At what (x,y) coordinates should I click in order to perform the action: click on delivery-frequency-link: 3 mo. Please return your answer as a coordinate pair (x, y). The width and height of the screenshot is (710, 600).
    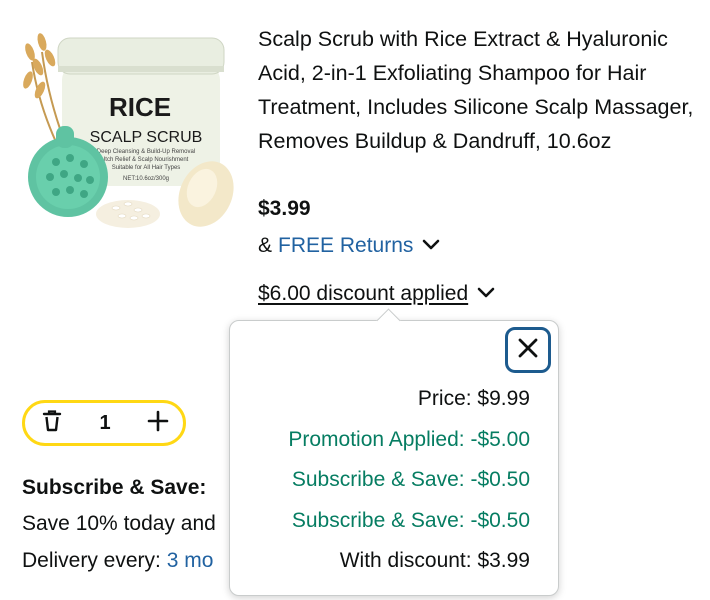
    Looking at the image, I should click on (190, 560).